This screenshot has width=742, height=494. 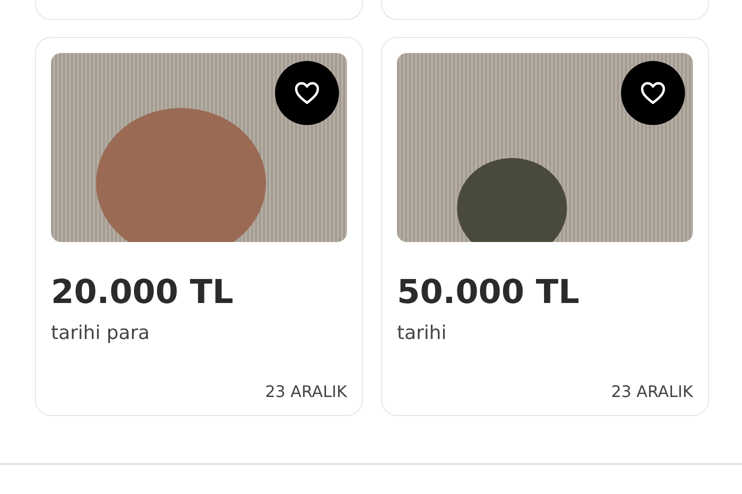 I want to click on price: 50.000 TL, so click(x=488, y=292).